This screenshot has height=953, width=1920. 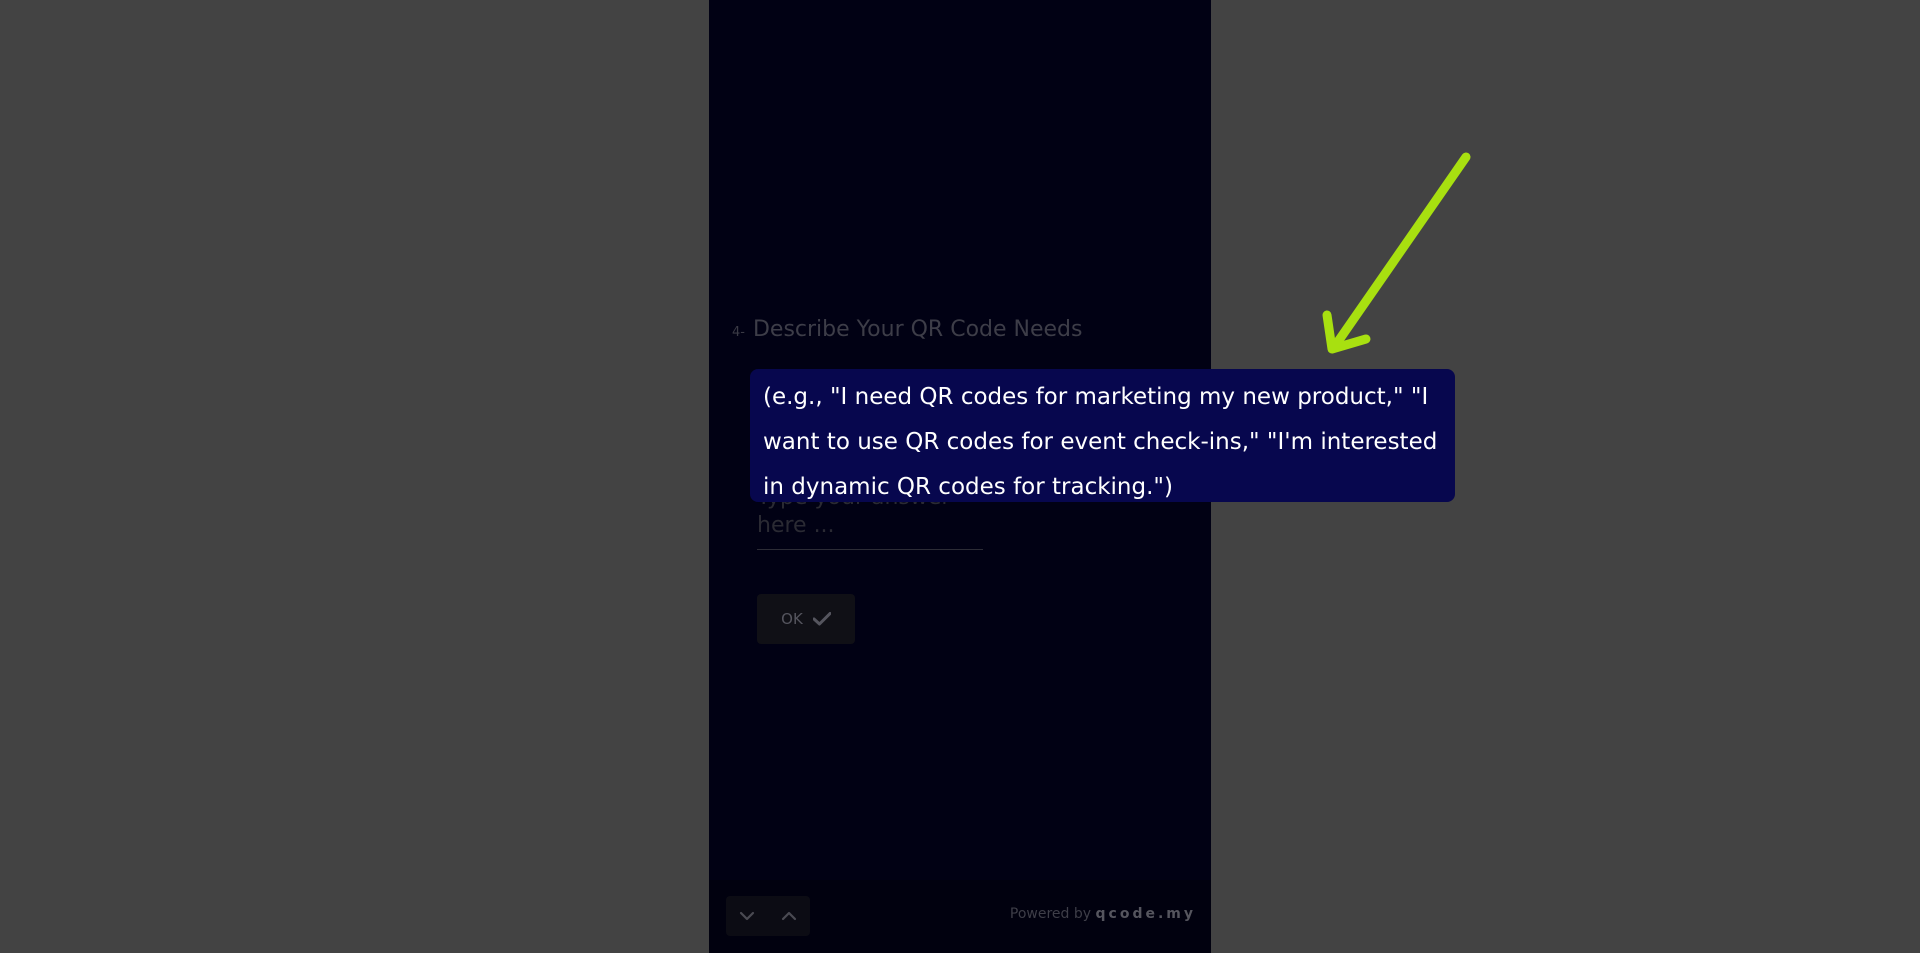 What do you see at coordinates (822, 619) in the screenshot?
I see `check-icon` at bounding box center [822, 619].